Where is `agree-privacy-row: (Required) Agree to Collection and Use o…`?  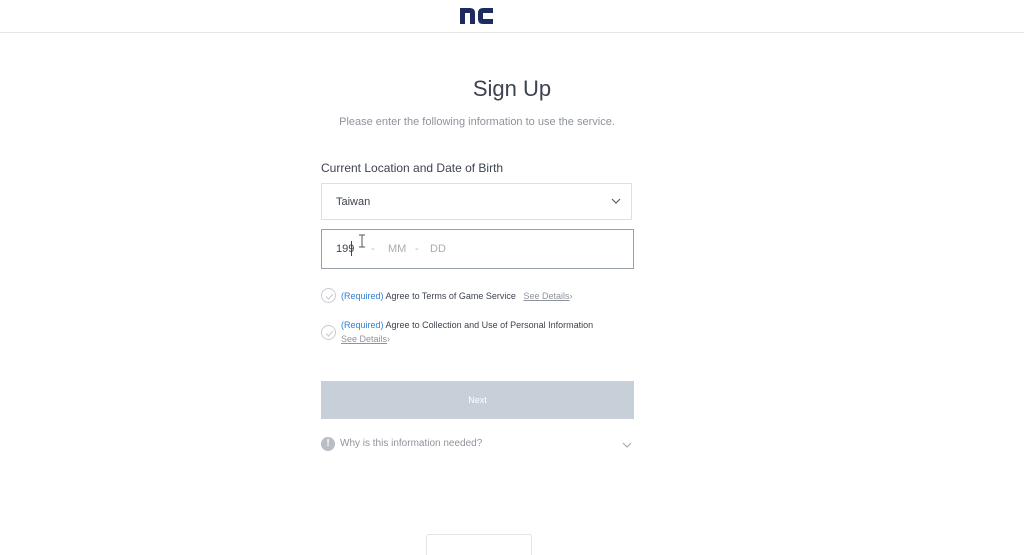 agree-privacy-row: (Required) Agree to Collection and Use o… is located at coordinates (477, 333).